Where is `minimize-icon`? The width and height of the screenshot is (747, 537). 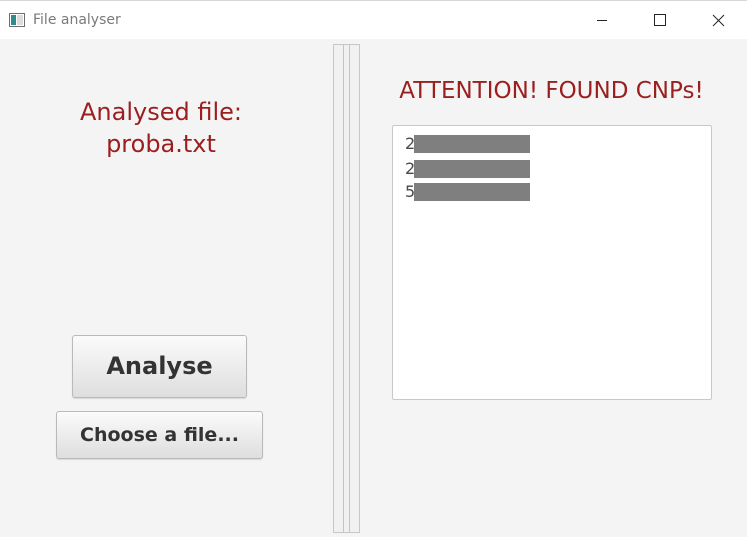
minimize-icon is located at coordinates (602, 20).